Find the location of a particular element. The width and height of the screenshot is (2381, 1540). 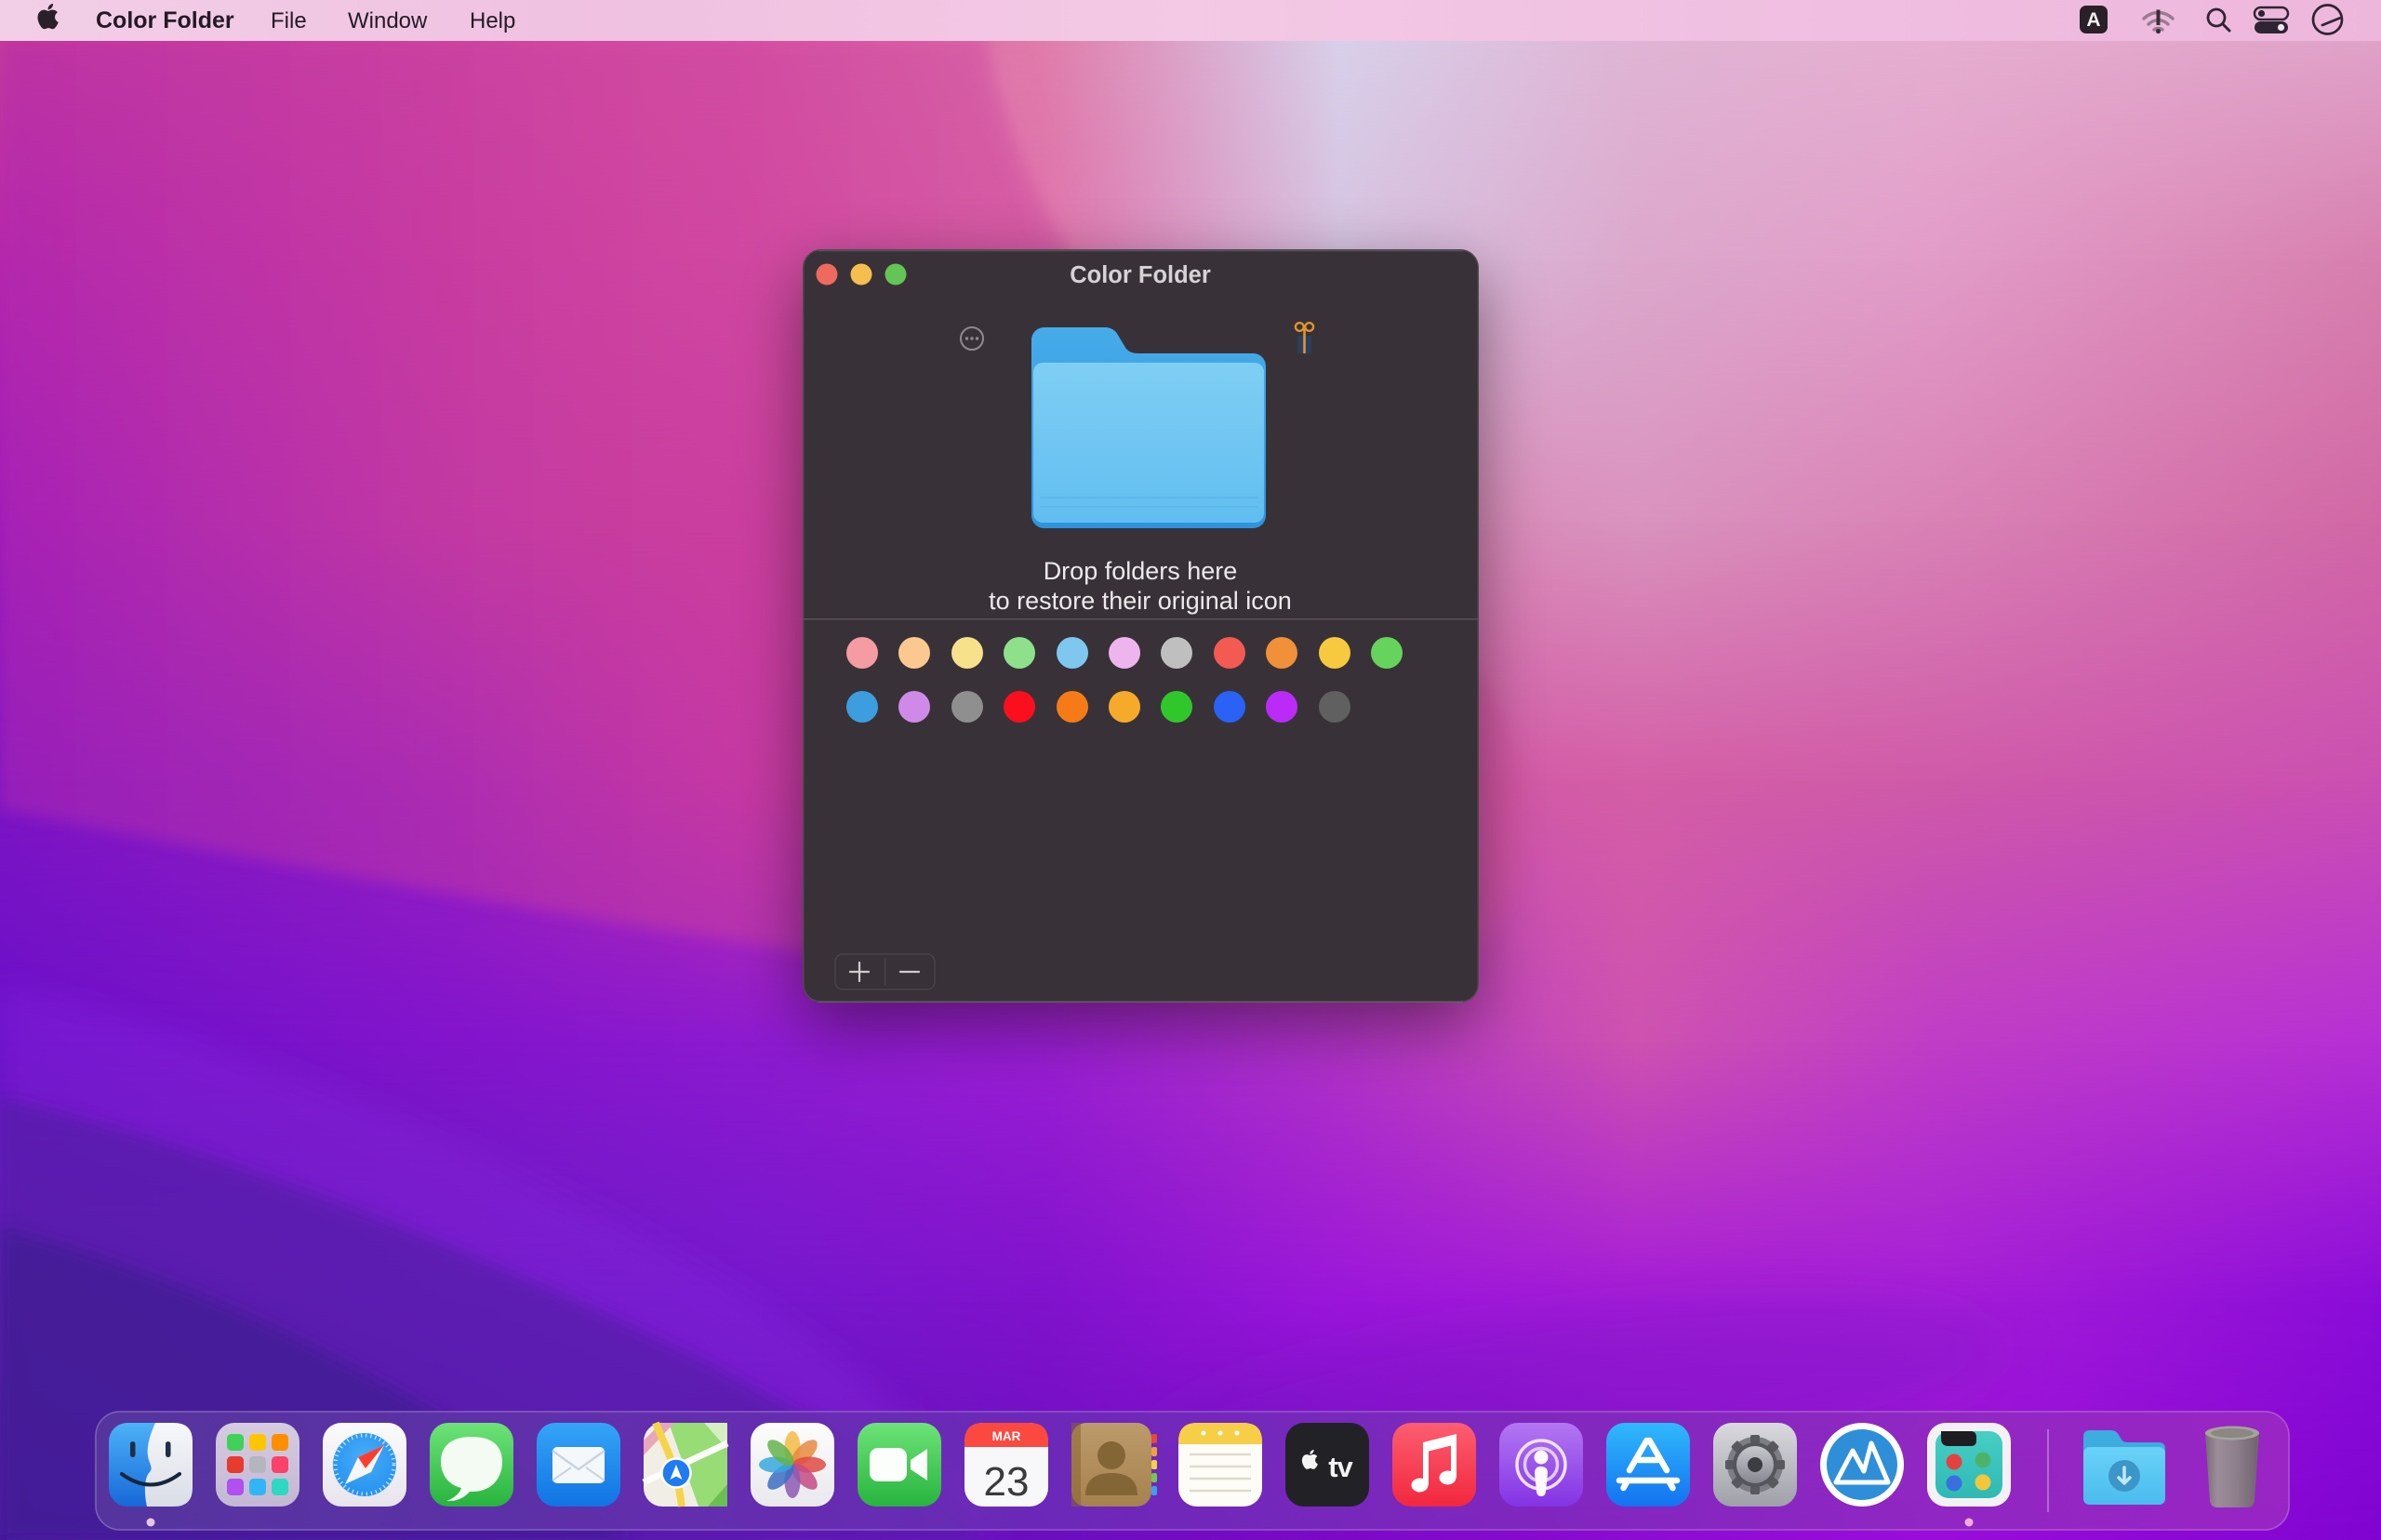

svg-text: tv is located at coordinates (1340, 1467).